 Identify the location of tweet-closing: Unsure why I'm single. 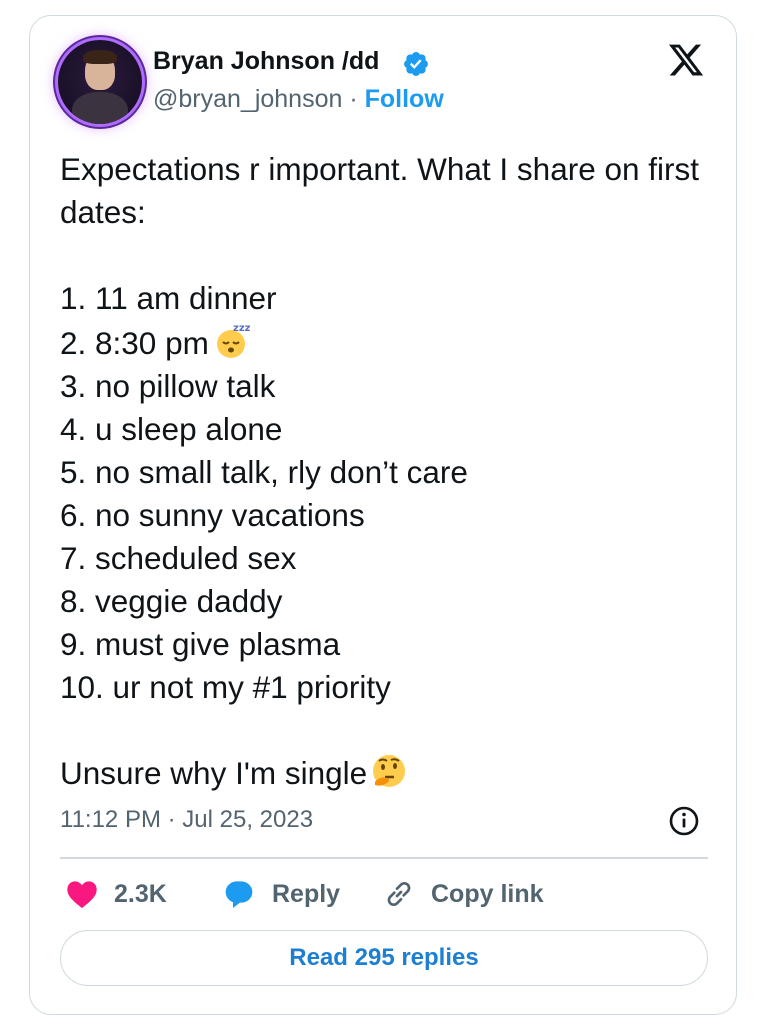
(214, 773).